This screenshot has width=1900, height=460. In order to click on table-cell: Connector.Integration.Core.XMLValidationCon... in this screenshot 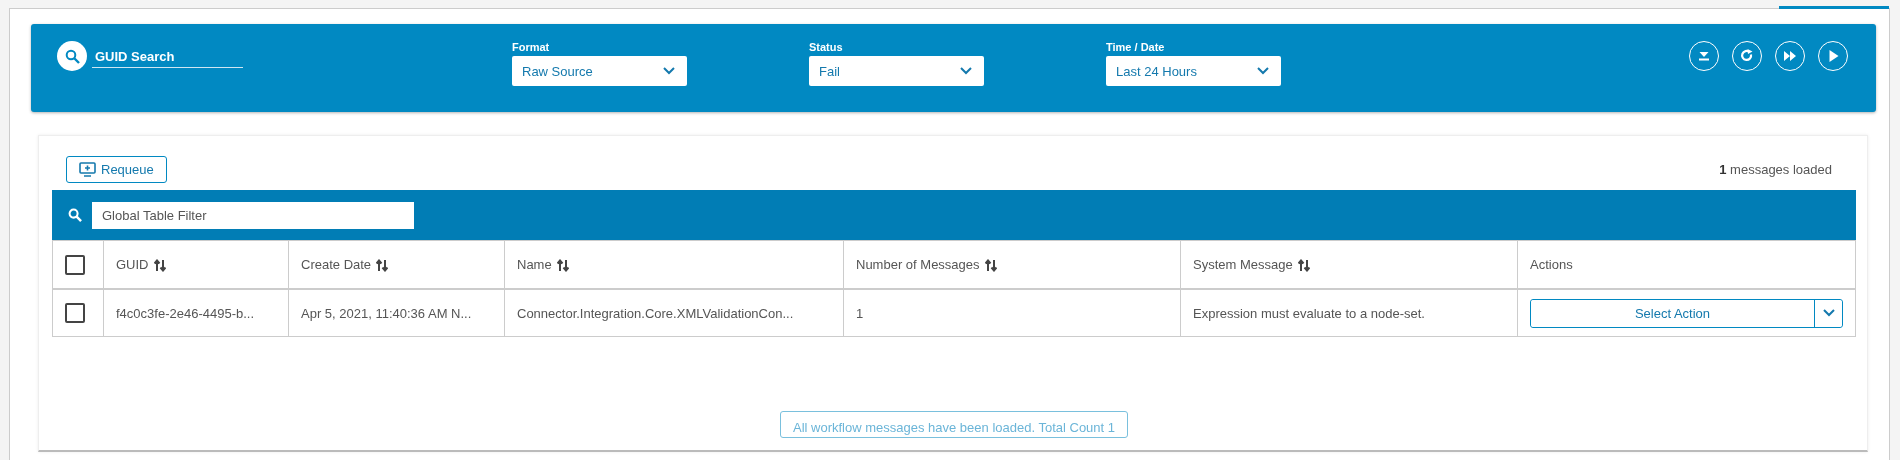, I will do `click(655, 313)`.